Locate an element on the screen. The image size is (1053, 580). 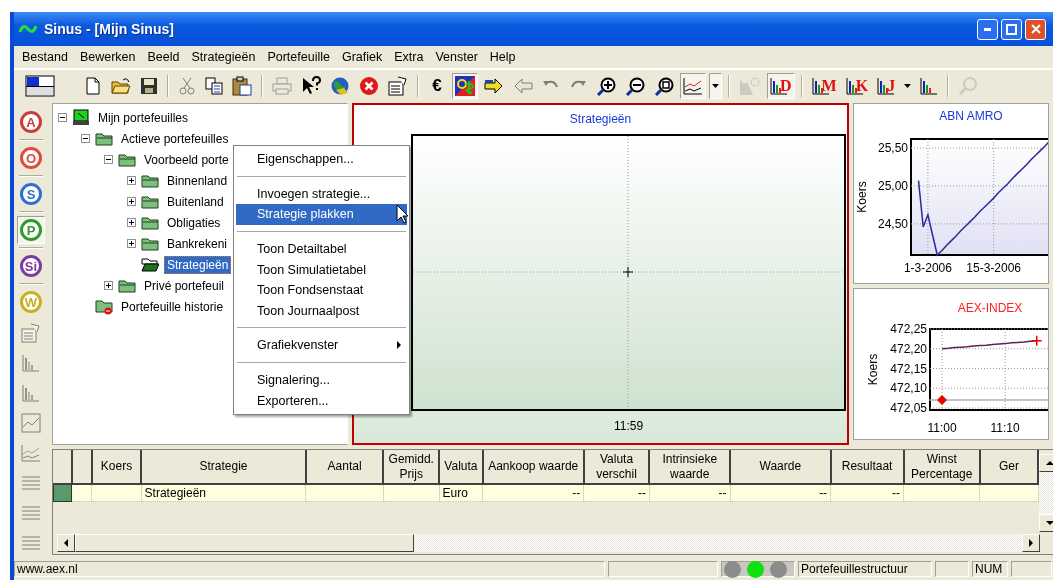
column-header: Waarde is located at coordinates (780, 467).